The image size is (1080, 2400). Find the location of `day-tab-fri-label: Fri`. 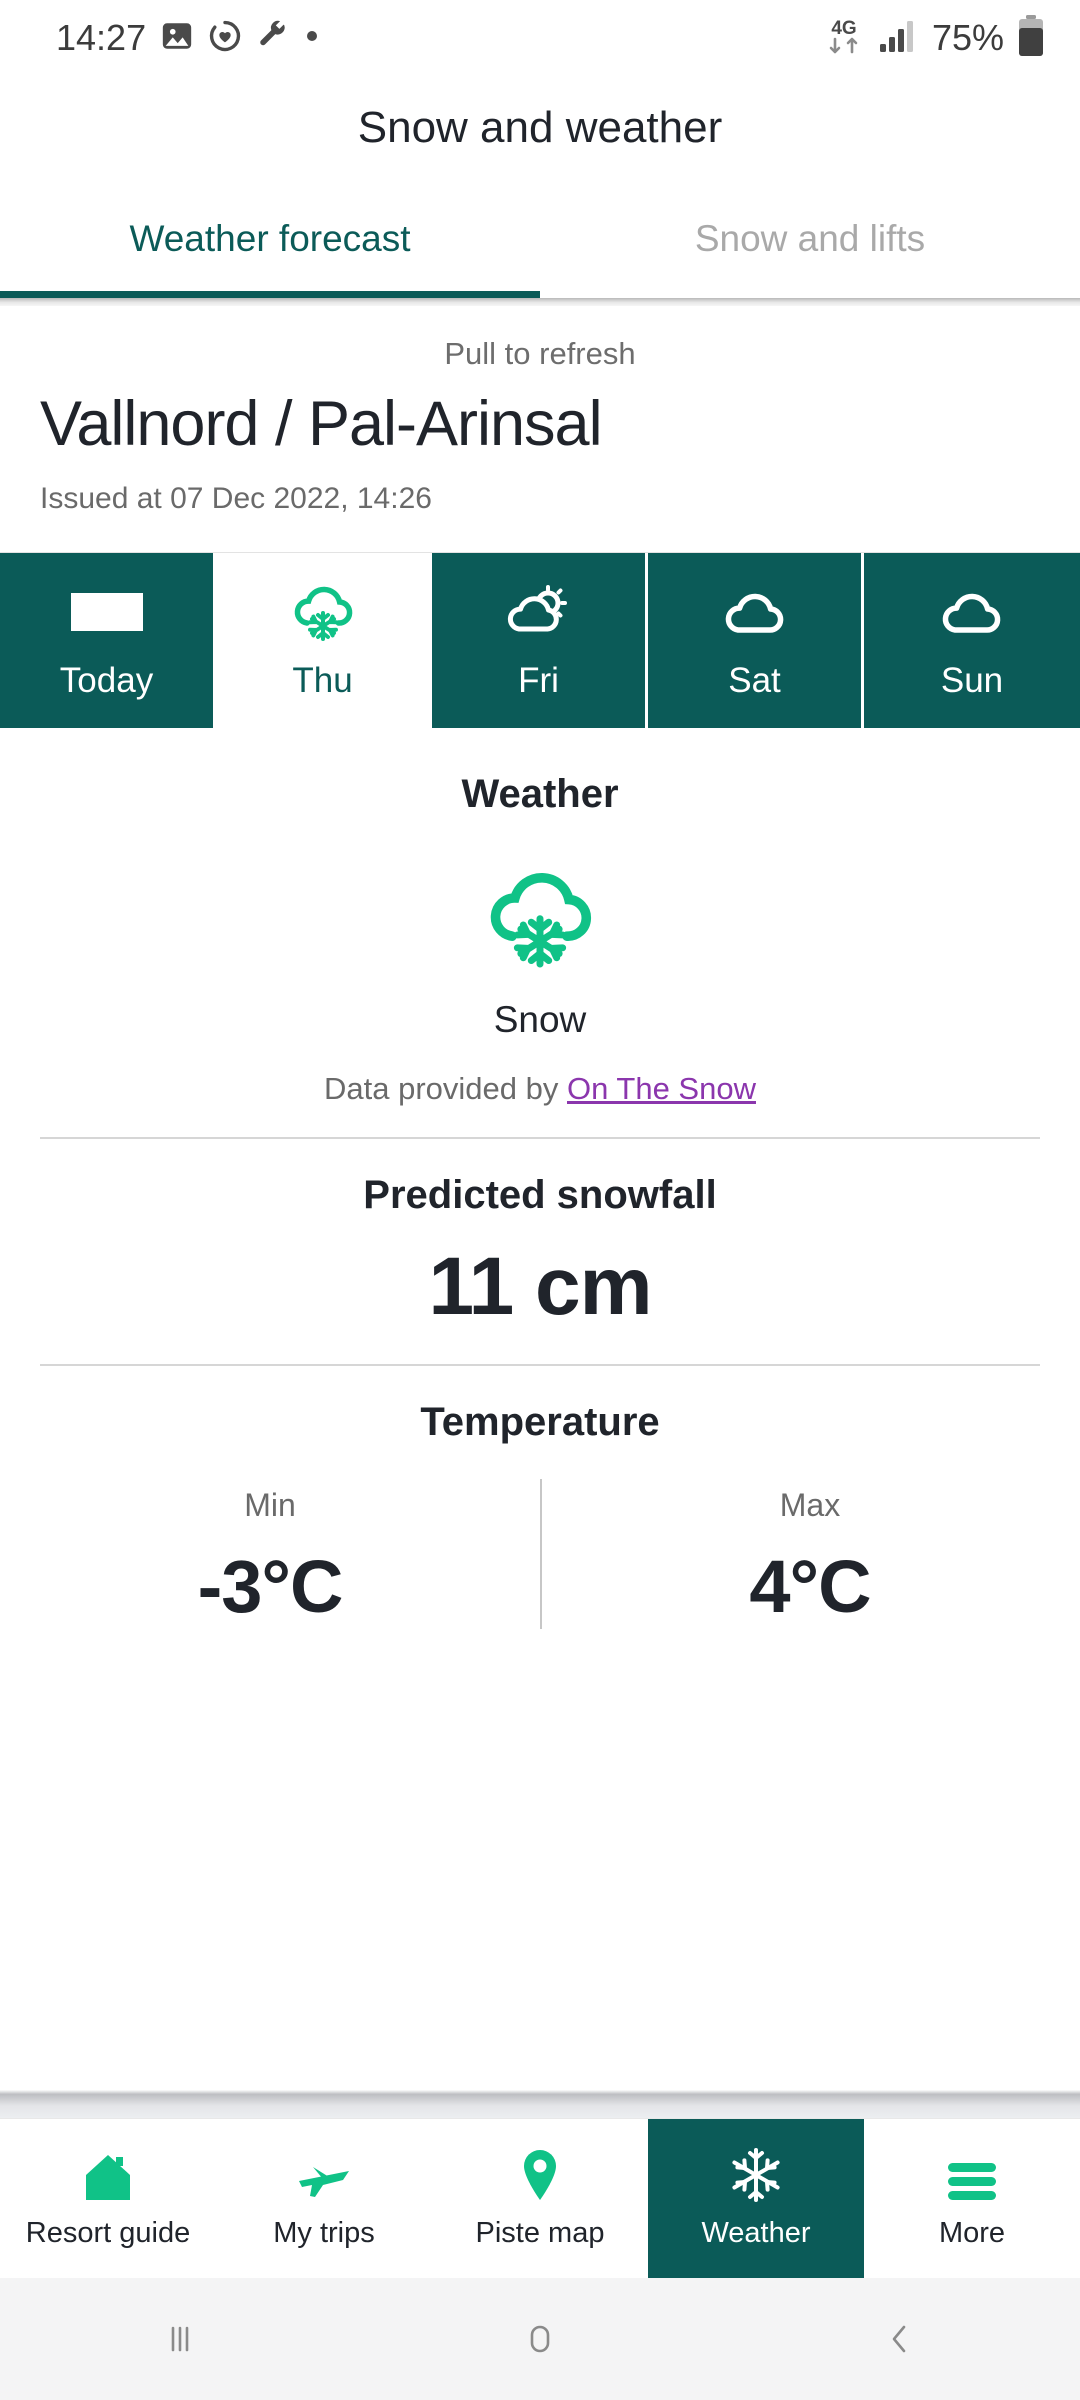

day-tab-fri-label: Fri is located at coordinates (538, 680).